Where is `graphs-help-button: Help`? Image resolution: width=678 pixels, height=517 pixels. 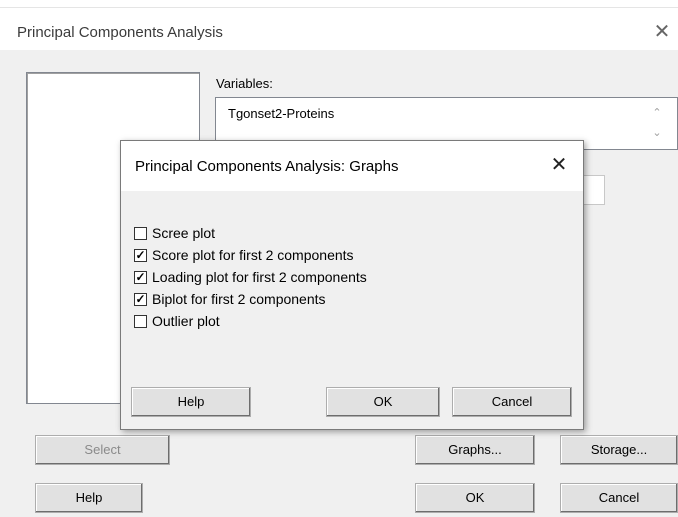
graphs-help-button: Help is located at coordinates (191, 402).